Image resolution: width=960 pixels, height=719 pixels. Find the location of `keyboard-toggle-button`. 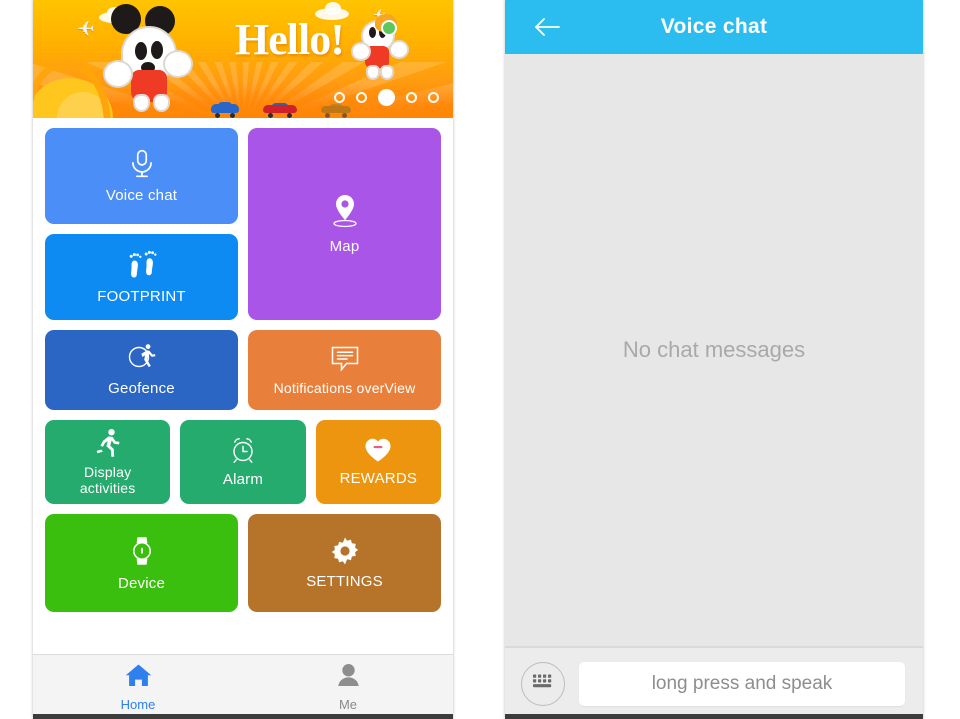

keyboard-toggle-button is located at coordinates (543, 683).